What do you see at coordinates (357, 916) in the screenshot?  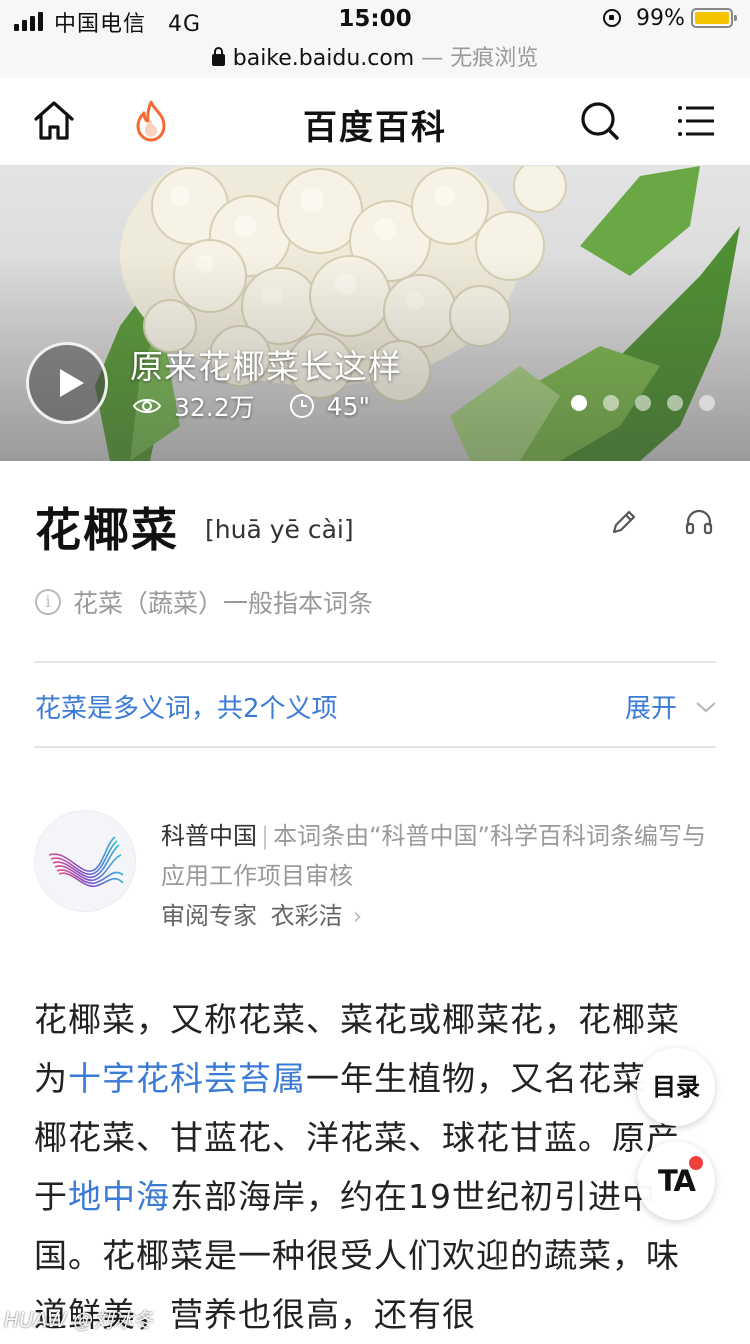 I see `chevron-right-icon: ›` at bounding box center [357, 916].